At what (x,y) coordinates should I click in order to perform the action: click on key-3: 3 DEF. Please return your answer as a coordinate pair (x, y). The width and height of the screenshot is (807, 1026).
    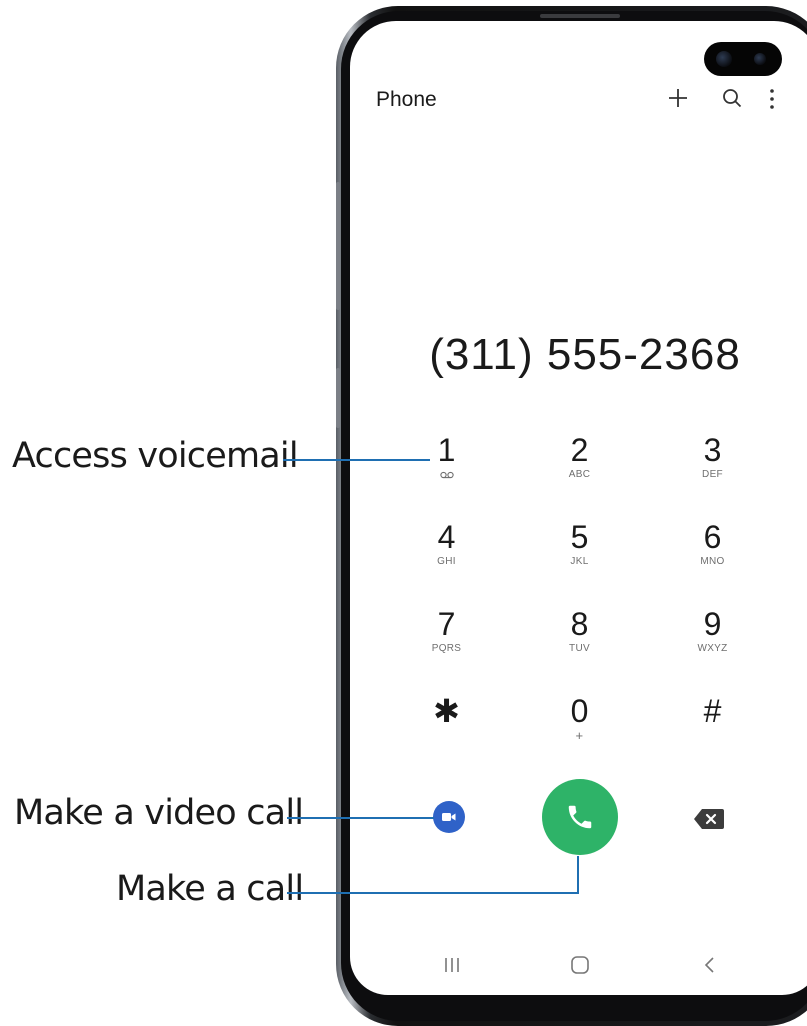
    Looking at the image, I should click on (712, 475).